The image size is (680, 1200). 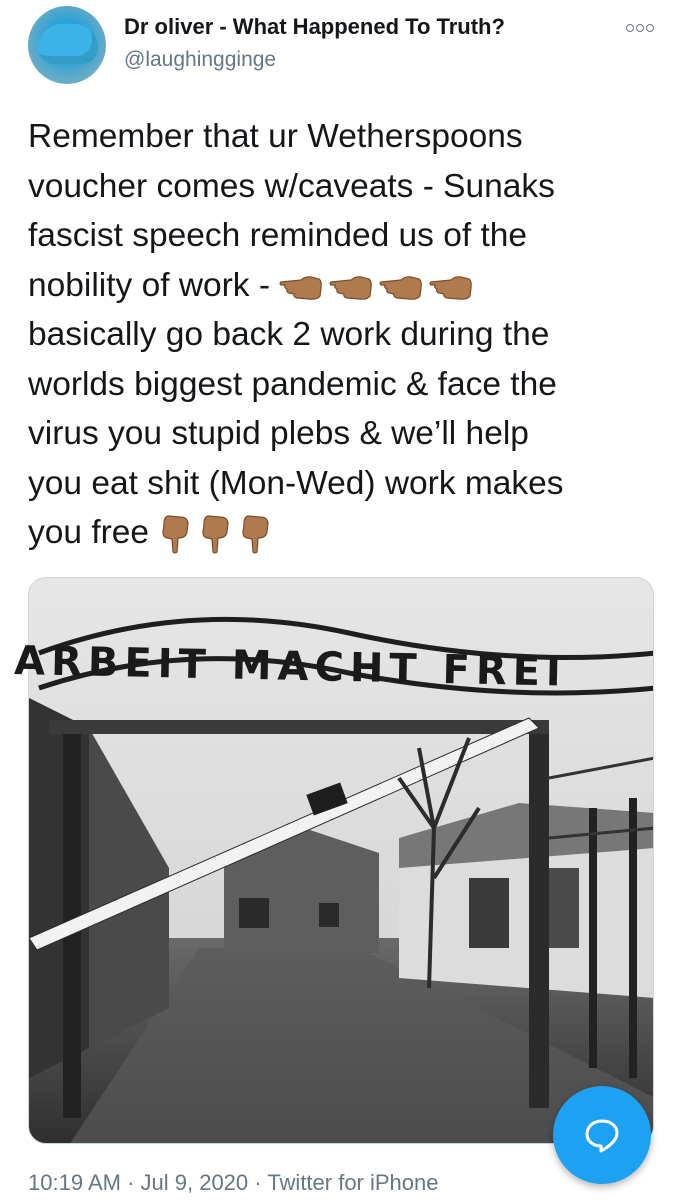 I want to click on tweet-line: you free, so click(x=93, y=532).